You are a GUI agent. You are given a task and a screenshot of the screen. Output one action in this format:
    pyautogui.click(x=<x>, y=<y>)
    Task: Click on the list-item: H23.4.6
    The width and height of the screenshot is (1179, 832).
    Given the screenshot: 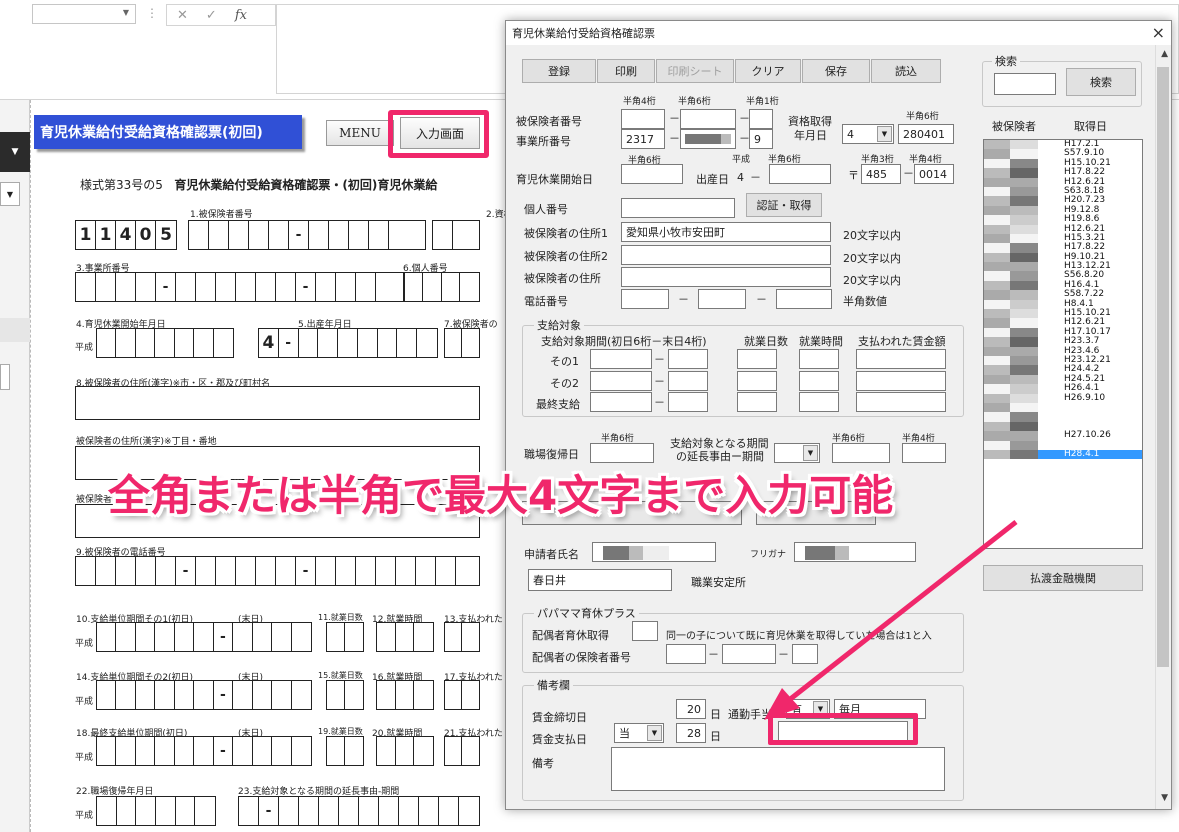 What is the action you would take?
    pyautogui.click(x=1063, y=351)
    